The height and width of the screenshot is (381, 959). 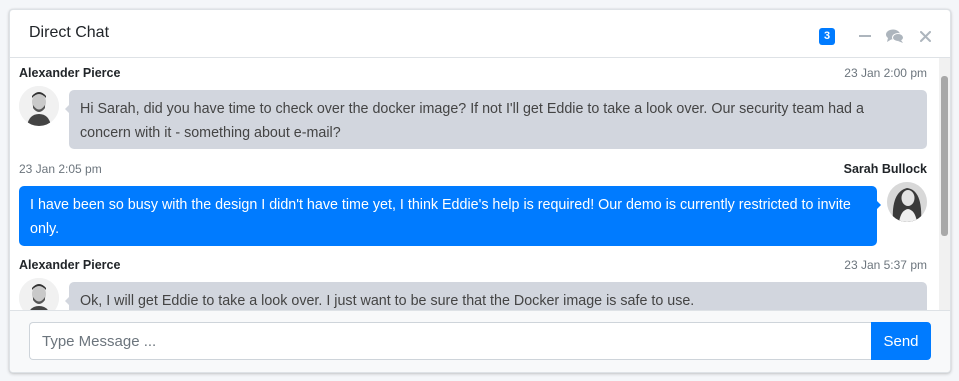 I want to click on messages-scrollbar, so click(x=944, y=184).